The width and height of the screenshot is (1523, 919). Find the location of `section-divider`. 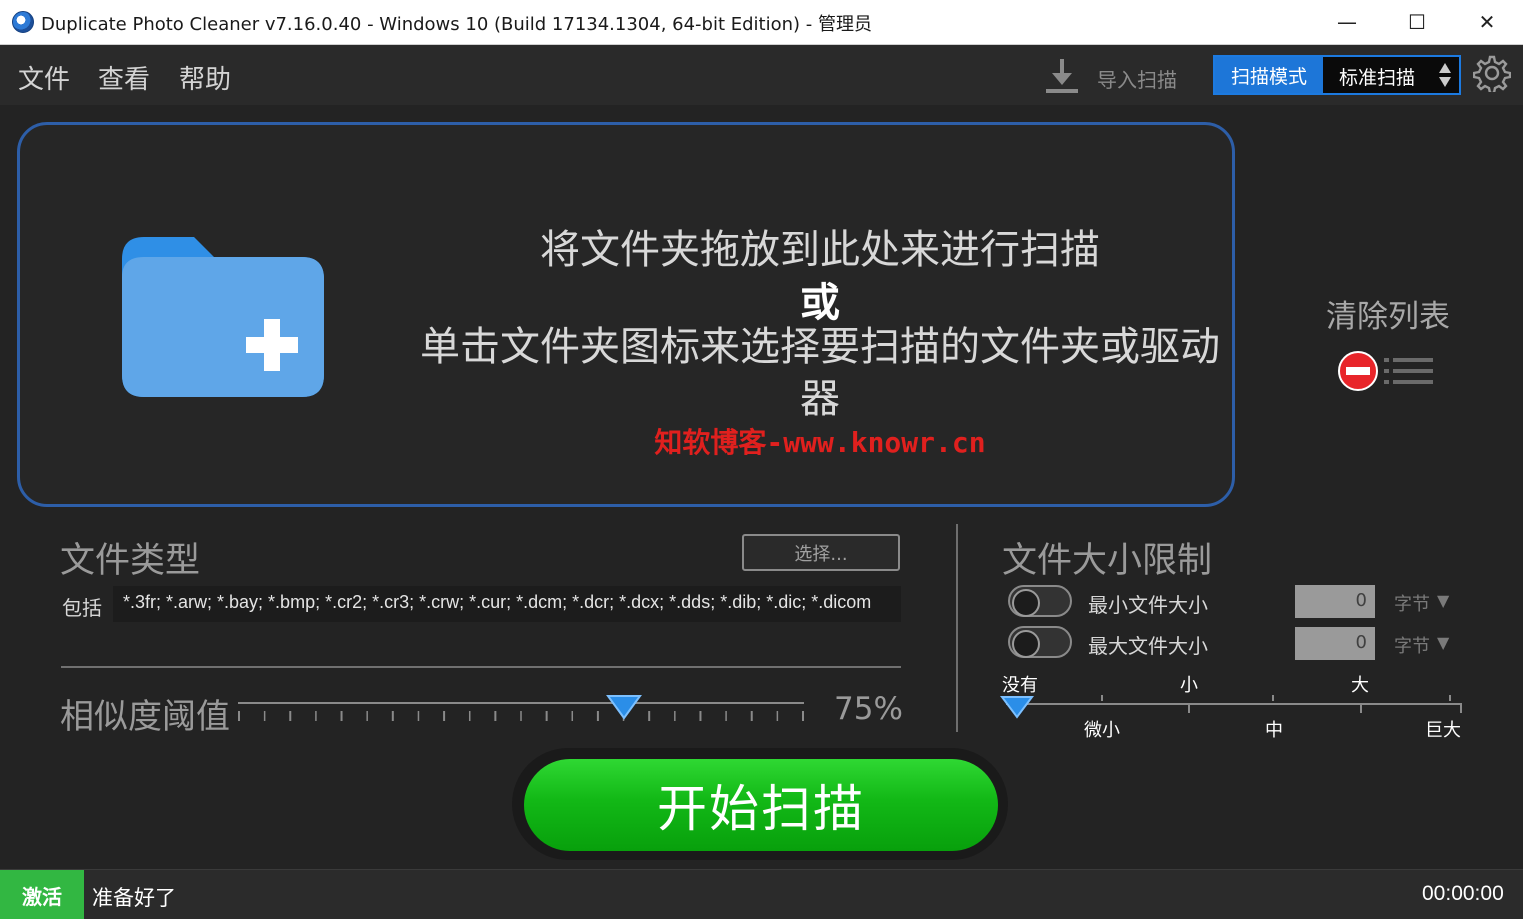

section-divider is located at coordinates (481, 667).